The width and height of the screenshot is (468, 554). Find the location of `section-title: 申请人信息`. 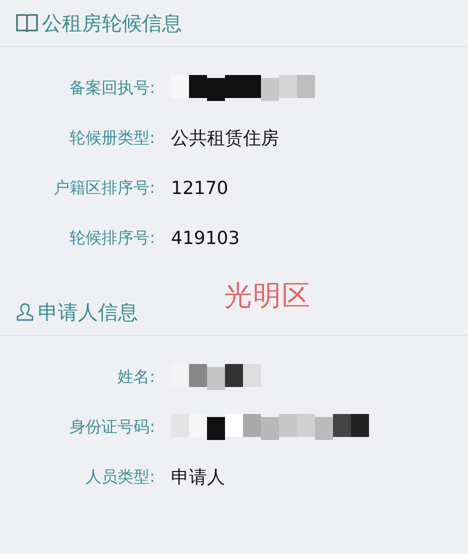

section-title: 申请人信息 is located at coordinates (88, 312).